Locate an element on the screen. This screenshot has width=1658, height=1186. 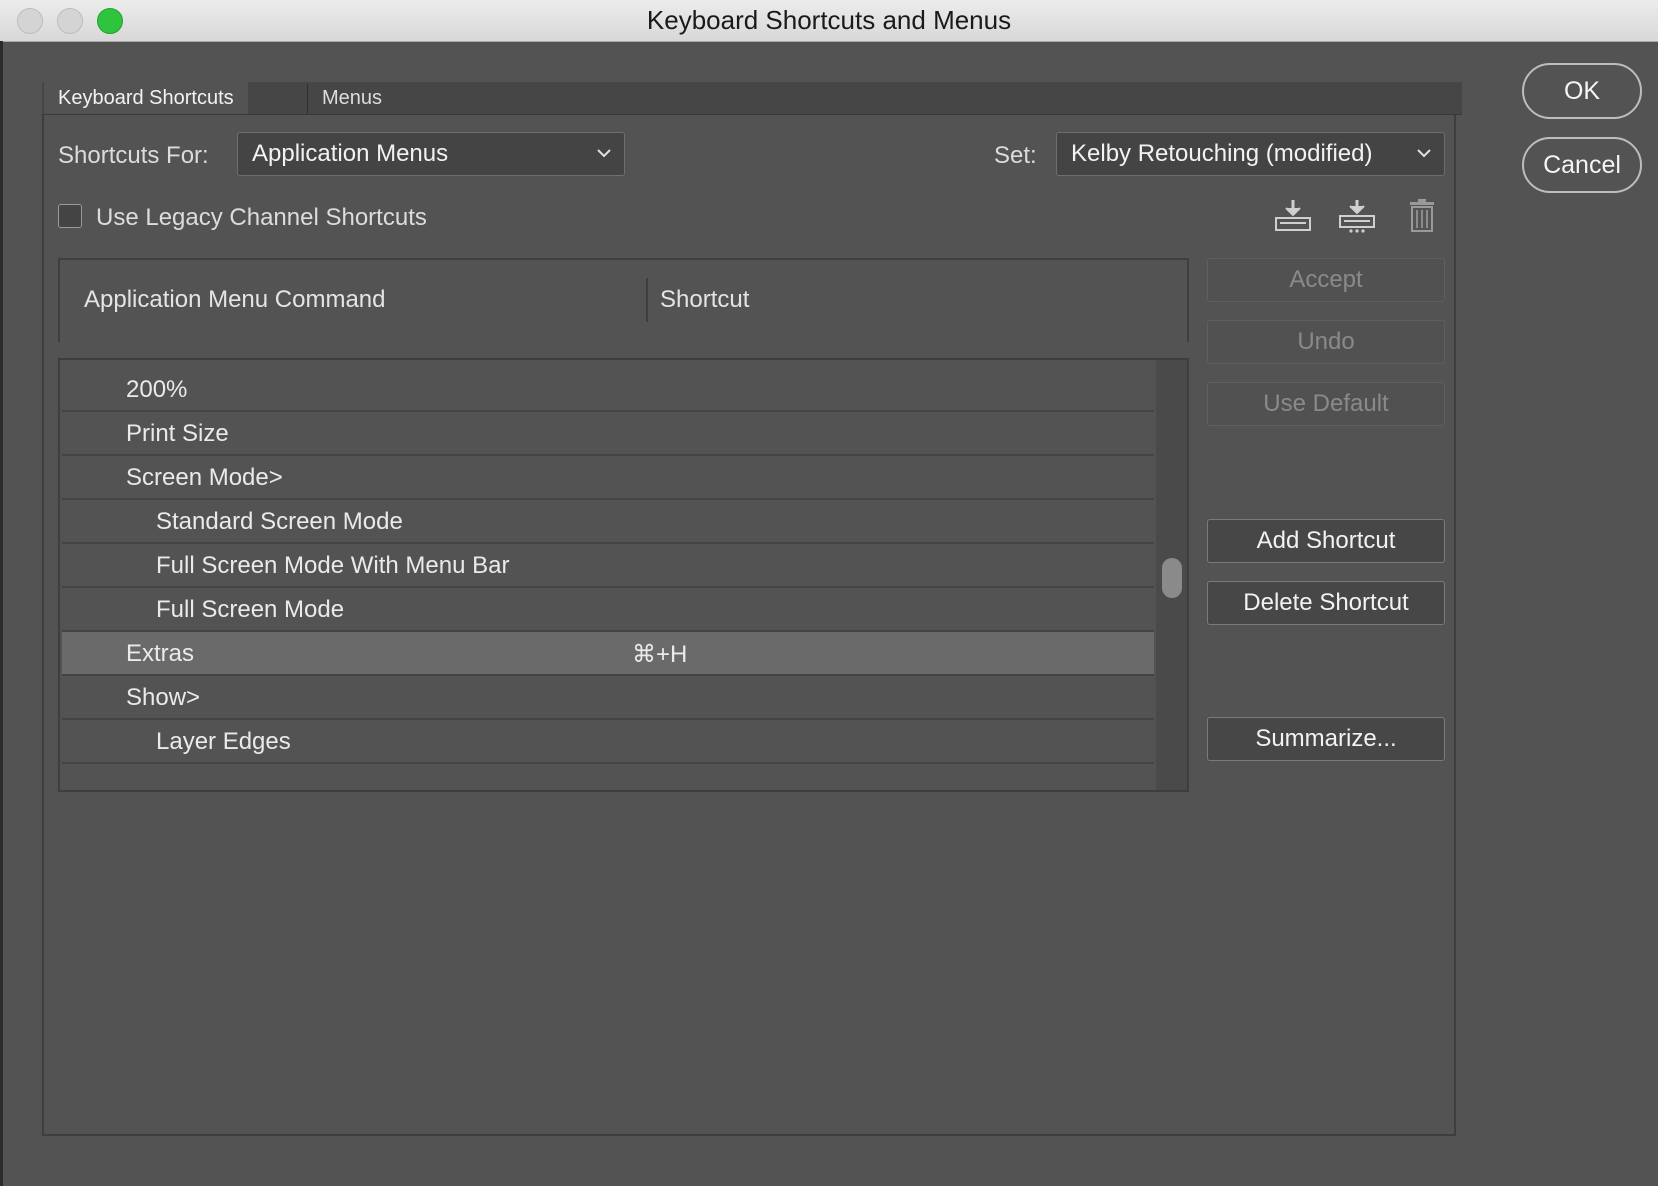
table-row: 200% is located at coordinates (608, 390).